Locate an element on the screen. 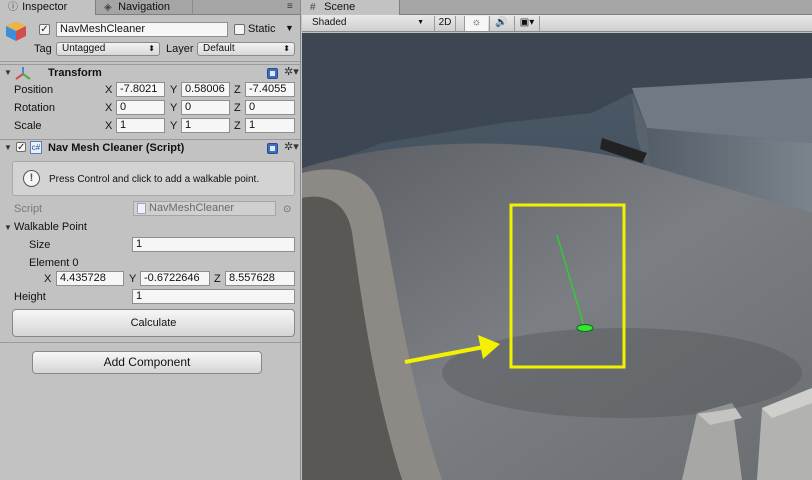 This screenshot has height=480, width=812. gameobject-cube-icon is located at coordinates (16, 31).